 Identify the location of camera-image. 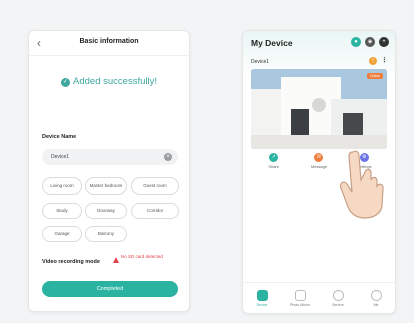
(319, 109).